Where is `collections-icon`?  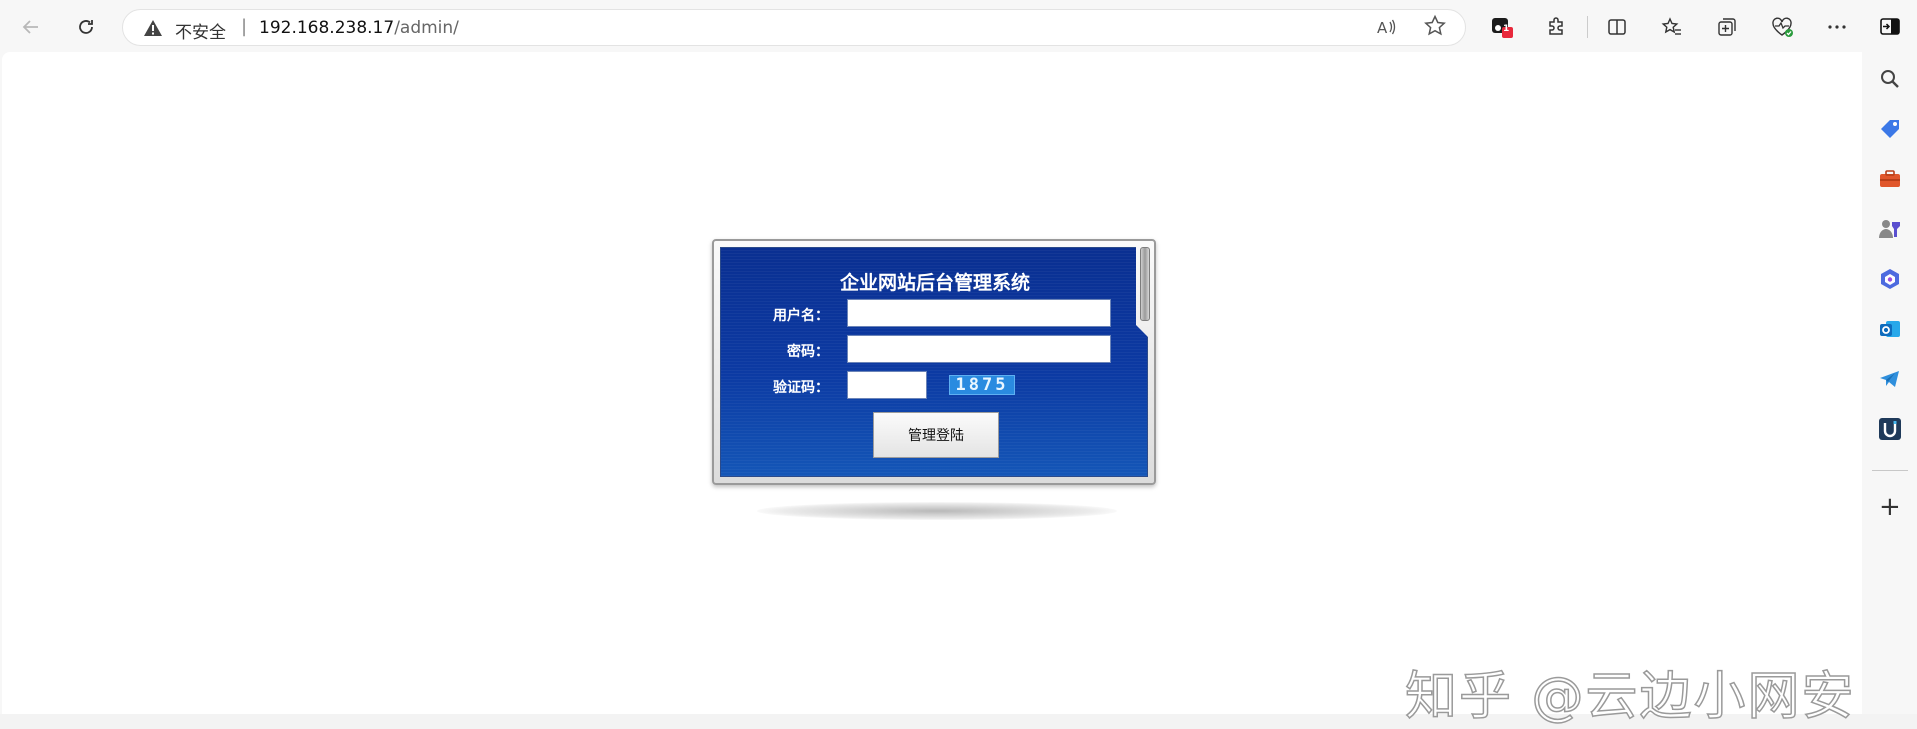 collections-icon is located at coordinates (1727, 27).